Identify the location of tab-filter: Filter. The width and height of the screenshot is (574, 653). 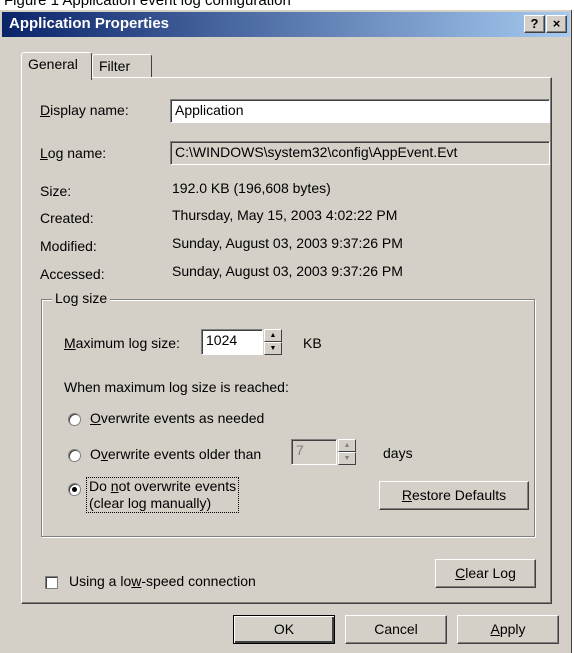
(122, 66).